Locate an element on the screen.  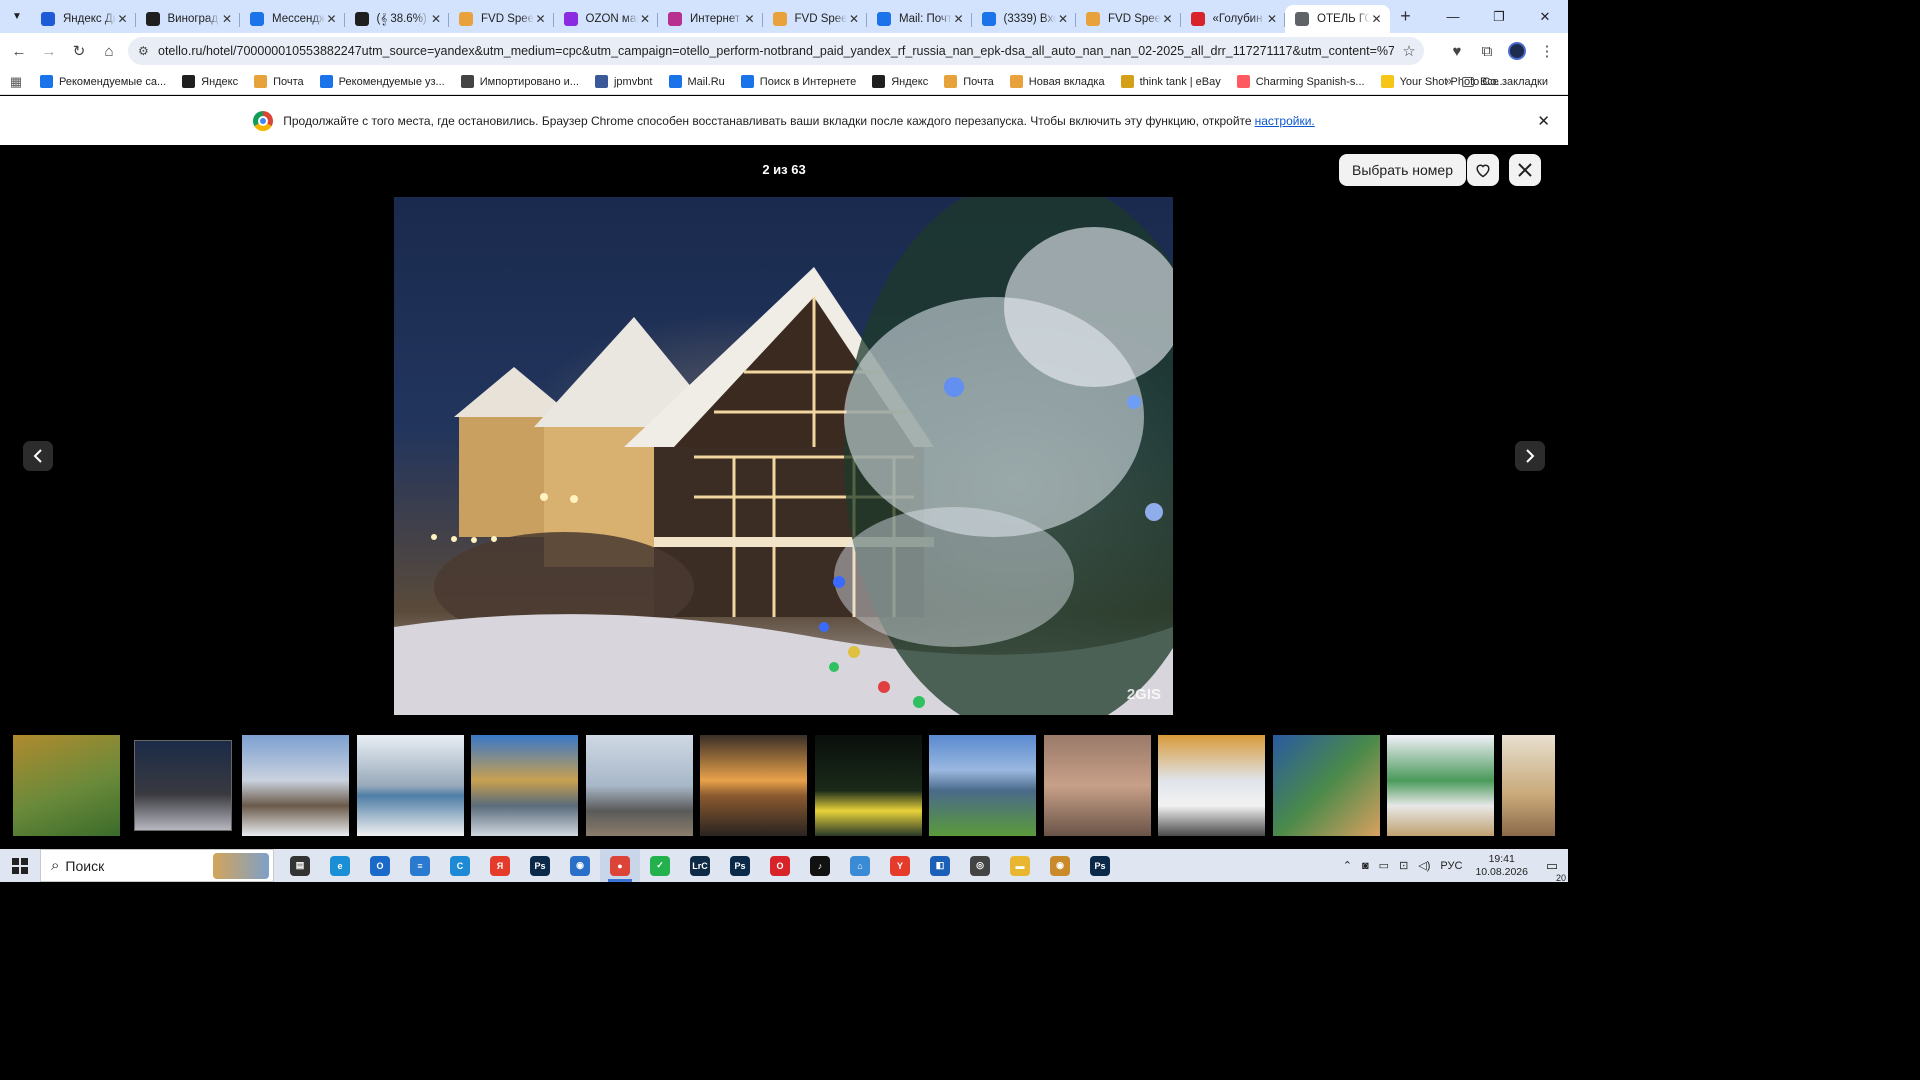
taskbar-app: ▤ is located at coordinates (300, 865).